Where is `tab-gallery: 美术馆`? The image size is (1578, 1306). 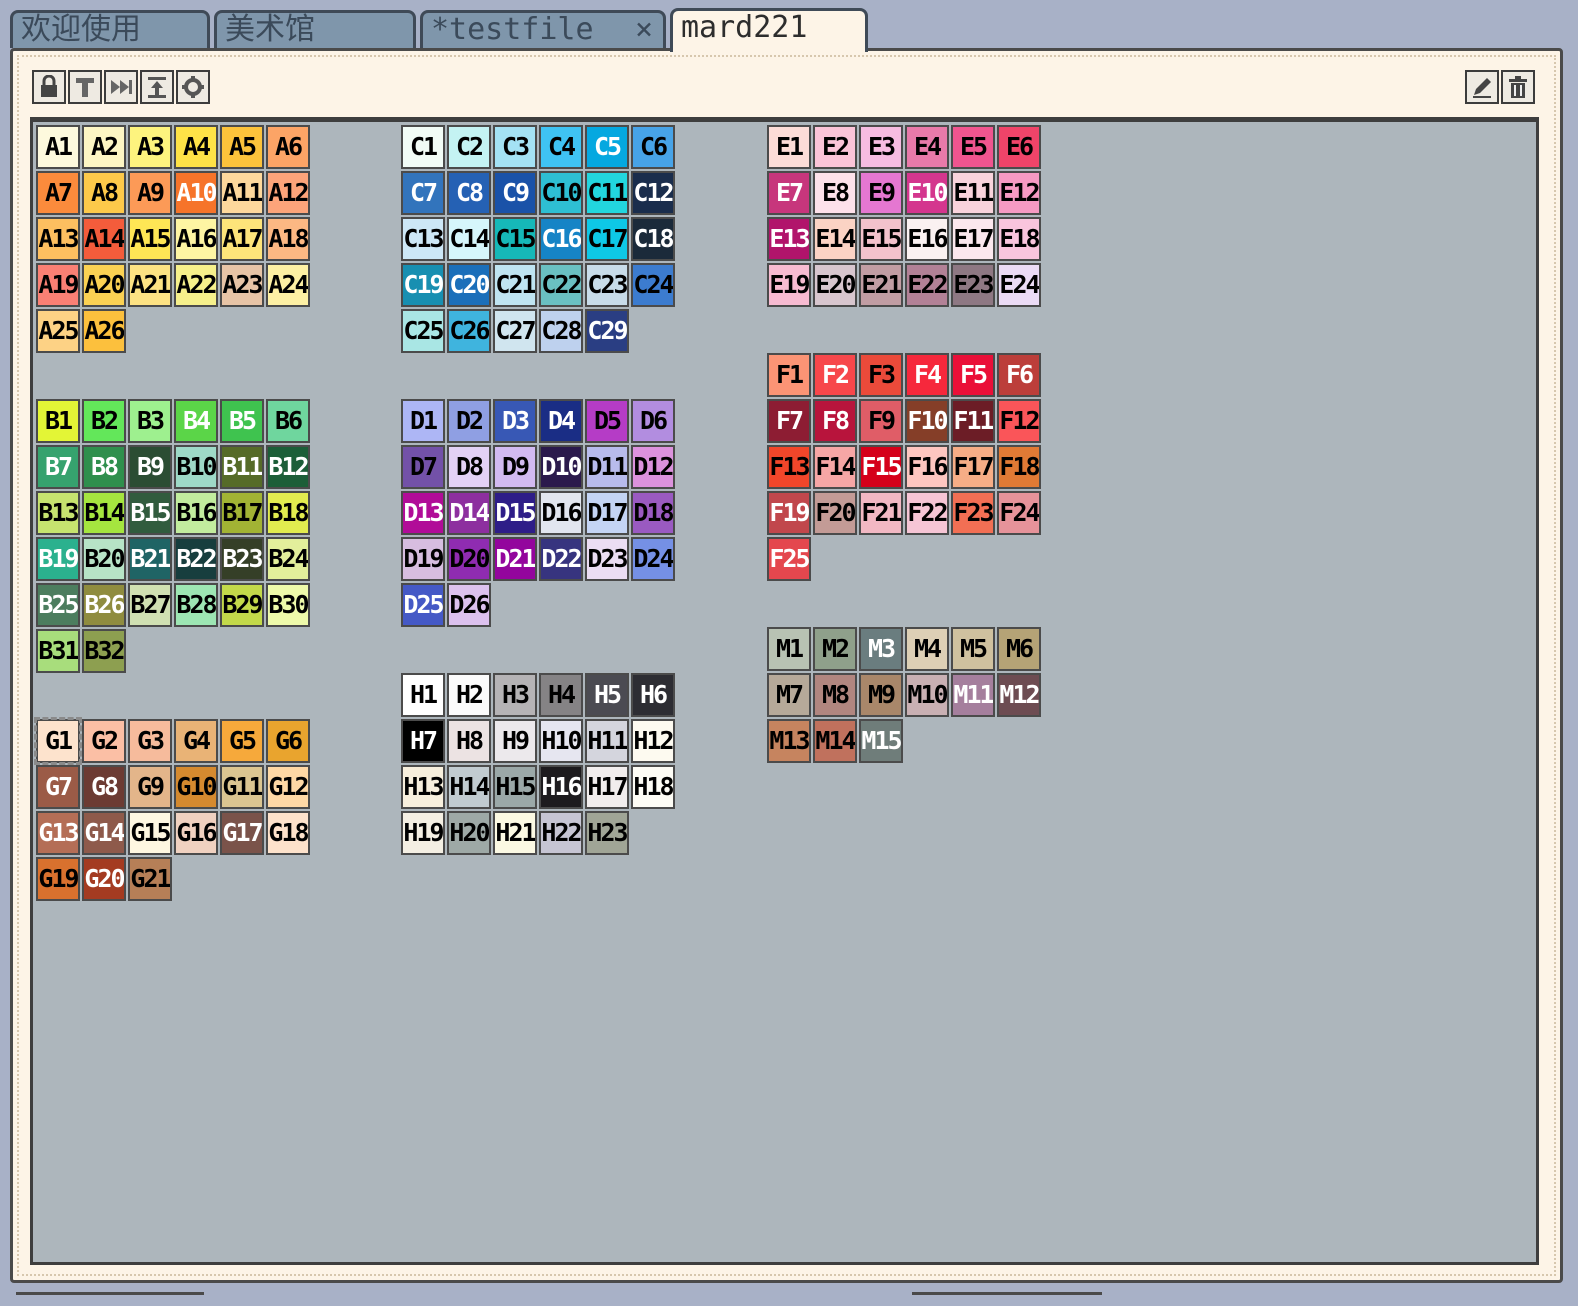
tab-gallery: 美术馆 is located at coordinates (315, 29).